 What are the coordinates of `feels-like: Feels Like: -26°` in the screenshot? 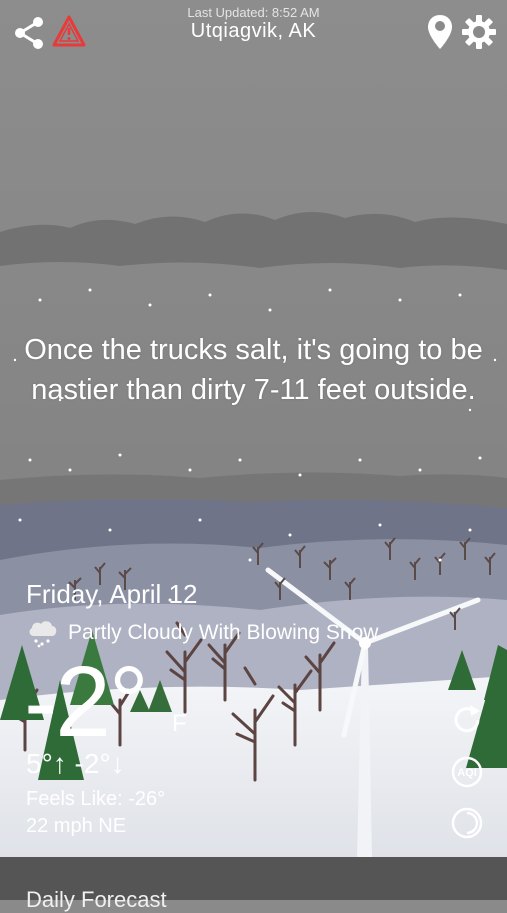 It's located at (96, 799).